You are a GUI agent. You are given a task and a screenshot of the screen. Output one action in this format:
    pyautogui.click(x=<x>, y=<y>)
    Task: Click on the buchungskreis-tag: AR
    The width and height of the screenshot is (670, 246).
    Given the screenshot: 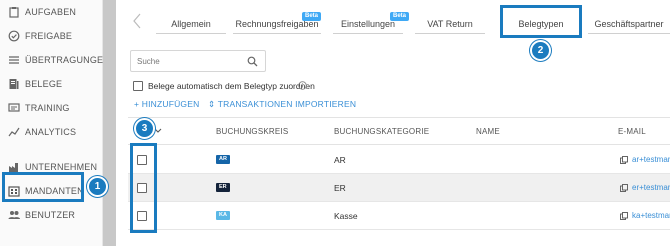 What is the action you would take?
    pyautogui.click(x=223, y=159)
    